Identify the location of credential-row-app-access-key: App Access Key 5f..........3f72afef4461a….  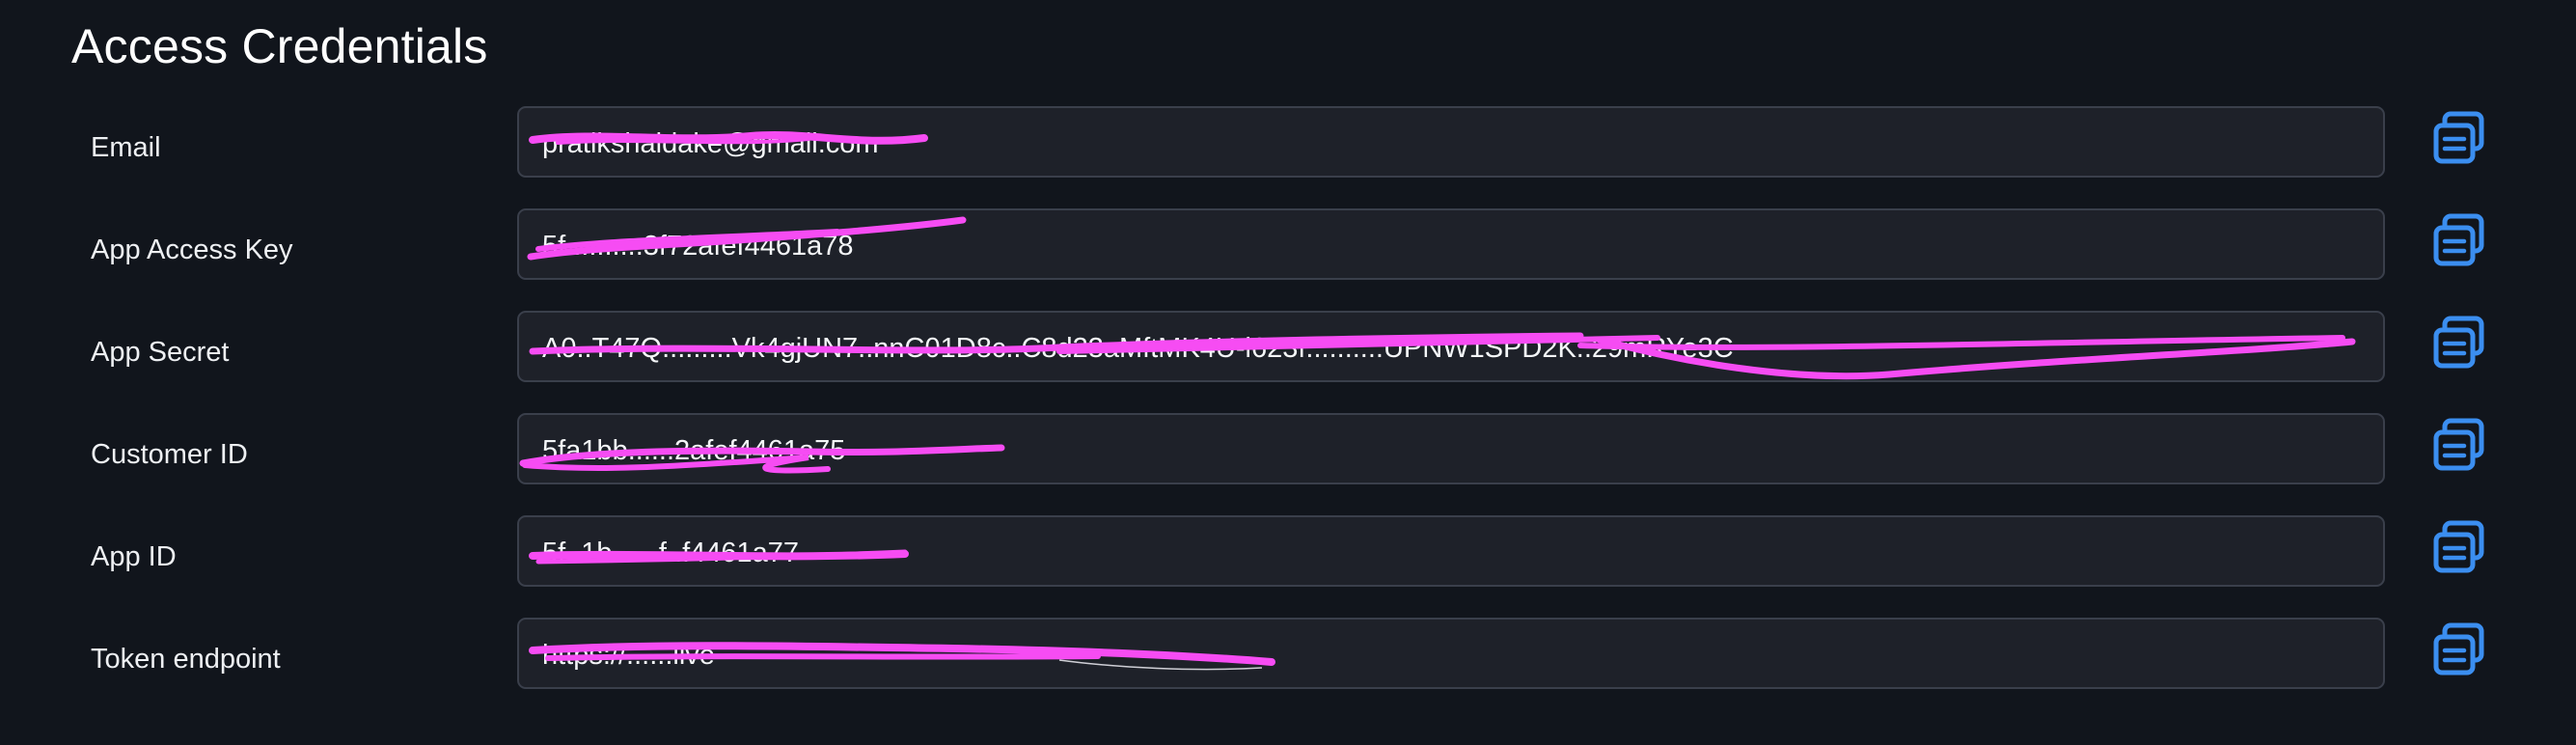
(1288, 245).